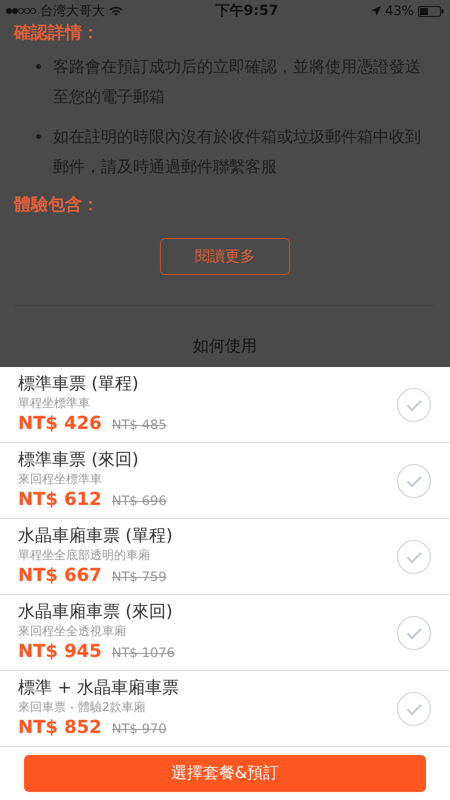  Describe the element at coordinates (225, 405) in the screenshot. I see `package-option: 標準車票 (單程) 單程坐標準車 NT$ 426 NT$ 485` at that location.